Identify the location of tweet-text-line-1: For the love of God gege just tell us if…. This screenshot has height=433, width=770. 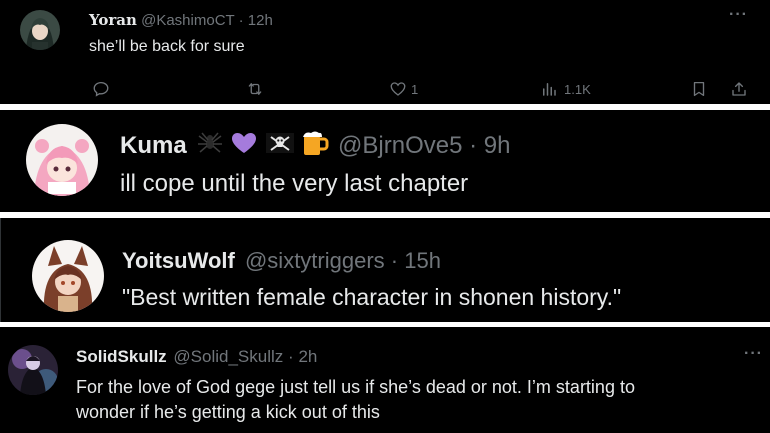
(355, 387).